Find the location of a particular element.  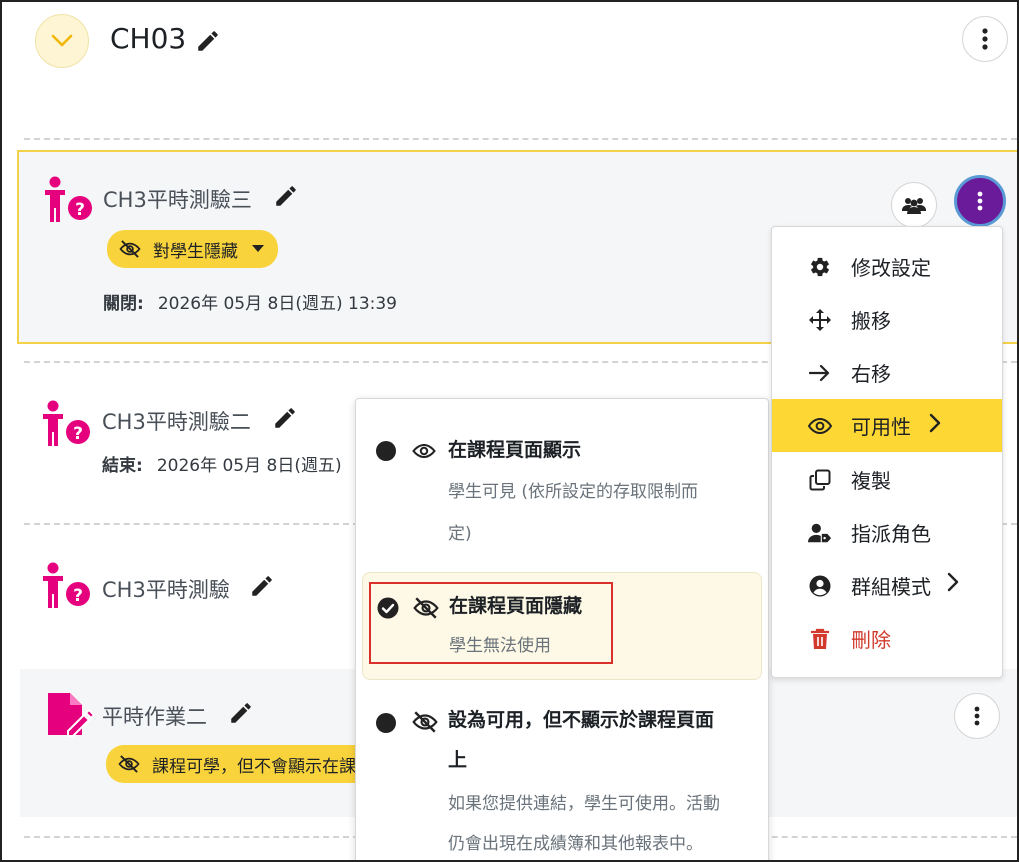

menu-item-label: 指派角色 is located at coordinates (891, 534).